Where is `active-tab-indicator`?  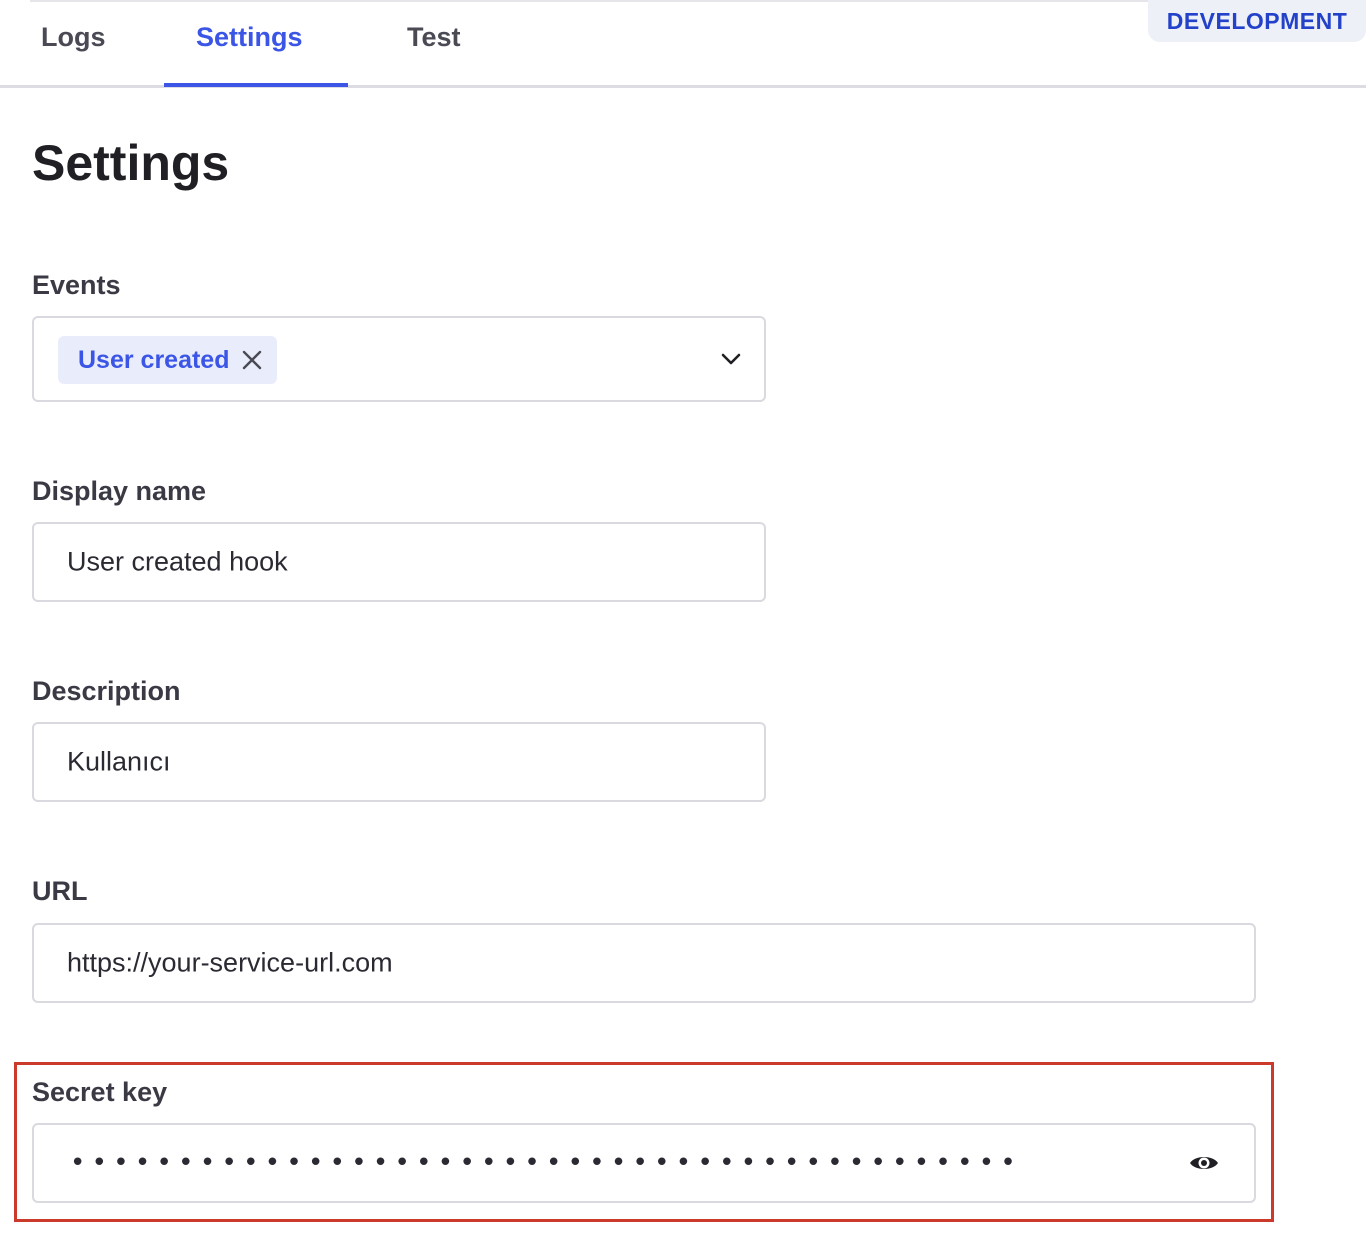
active-tab-indicator is located at coordinates (256, 85).